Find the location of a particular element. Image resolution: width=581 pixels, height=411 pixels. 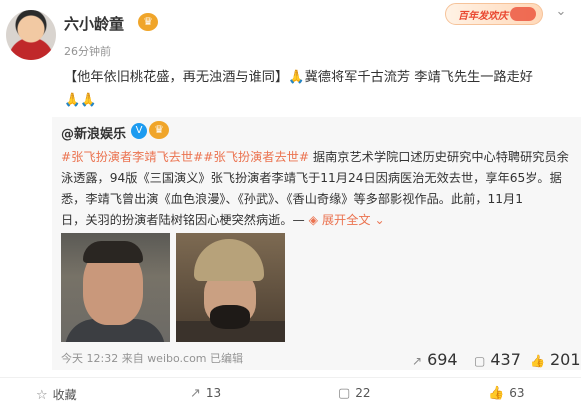

repost-count-button: ↗ 694 is located at coordinates (435, 359).